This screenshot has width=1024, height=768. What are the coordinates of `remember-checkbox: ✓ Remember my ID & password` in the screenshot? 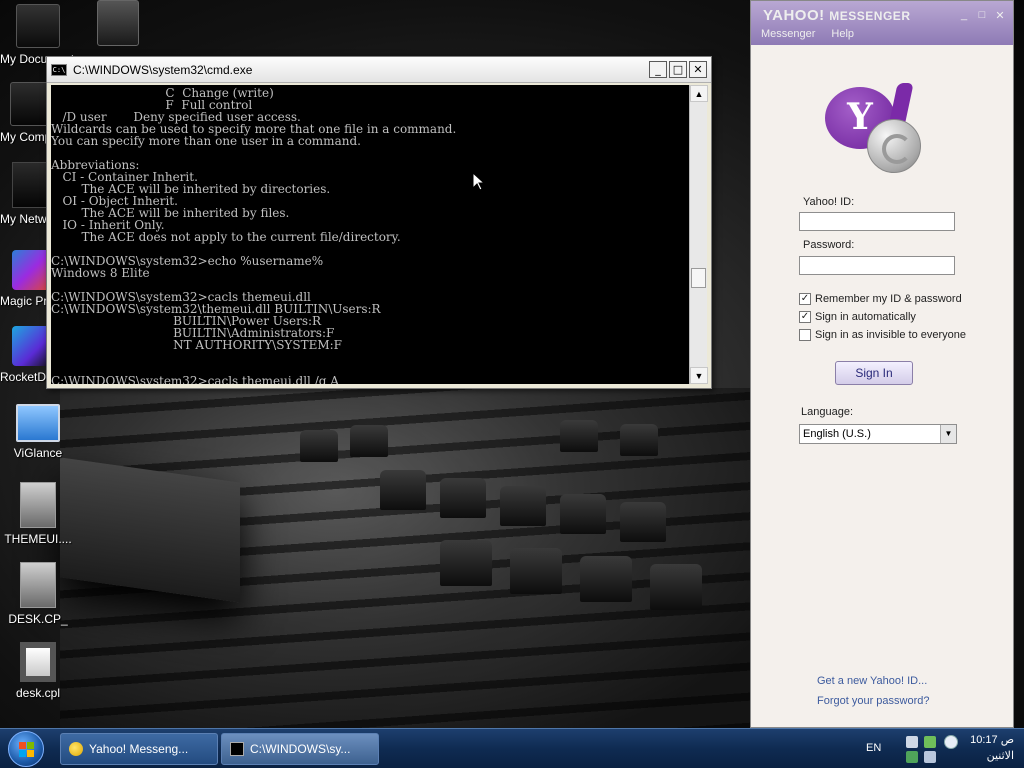 It's located at (880, 299).